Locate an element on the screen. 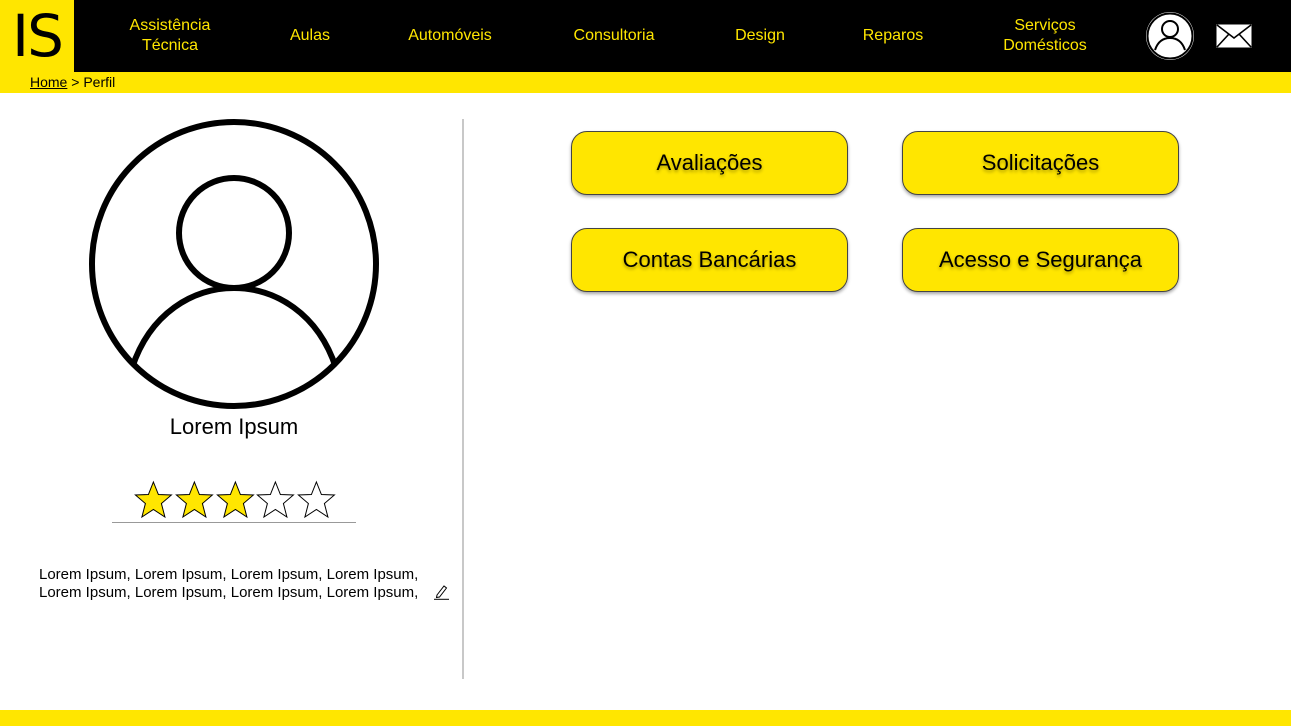 This screenshot has height=726, width=1291. breadcrumb-trail: Home > Perfil is located at coordinates (72, 82).